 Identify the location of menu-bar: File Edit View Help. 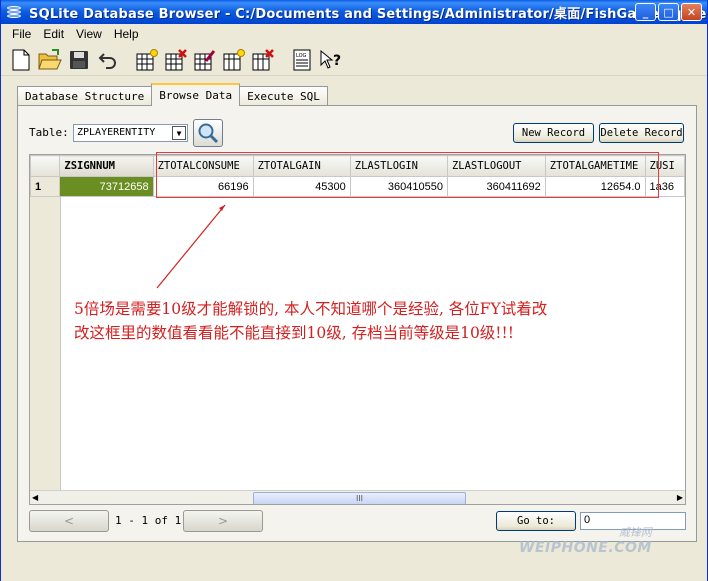
(354, 33).